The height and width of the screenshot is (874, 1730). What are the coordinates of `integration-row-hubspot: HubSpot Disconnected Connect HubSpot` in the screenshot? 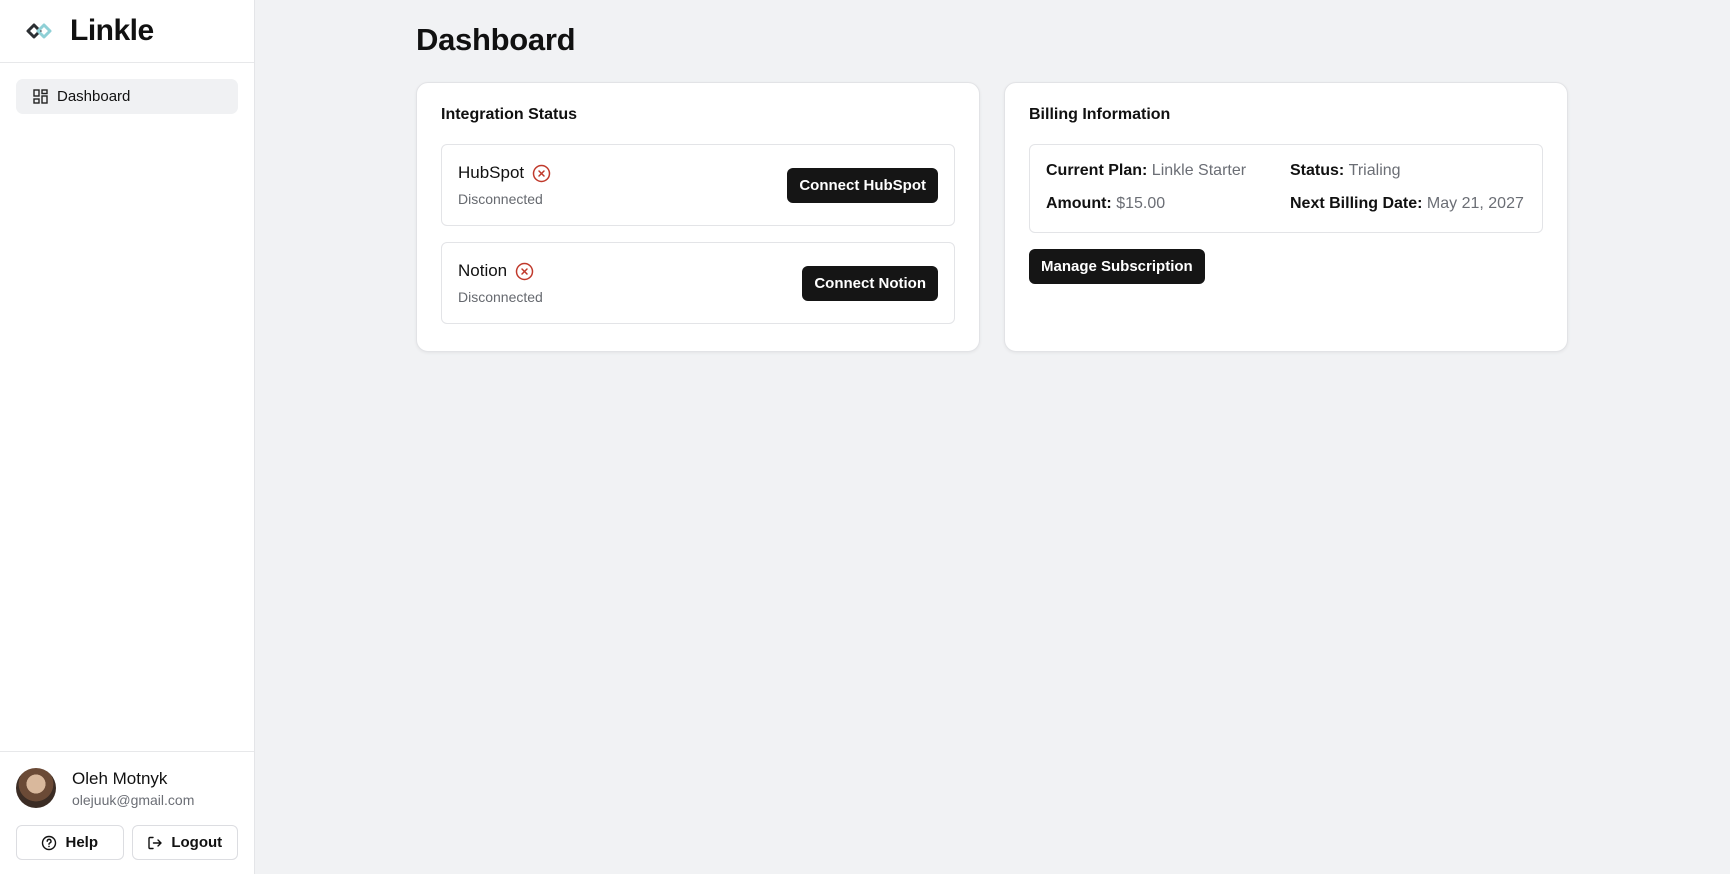 It's located at (698, 185).